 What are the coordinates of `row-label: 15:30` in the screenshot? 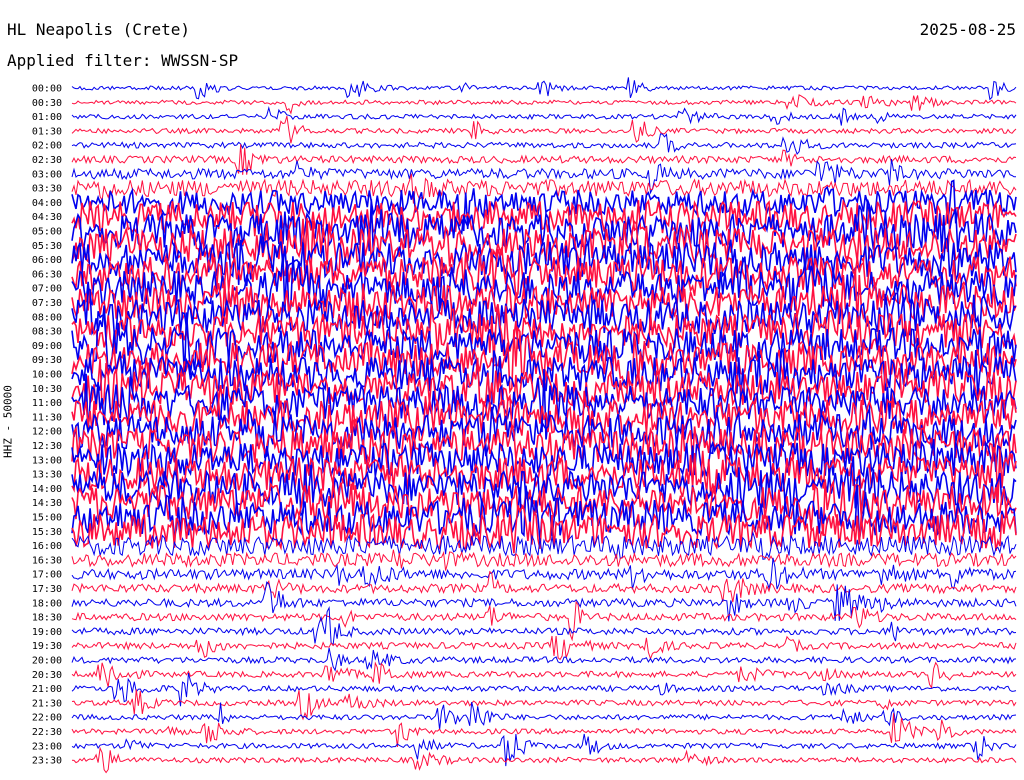 It's located at (47, 532).